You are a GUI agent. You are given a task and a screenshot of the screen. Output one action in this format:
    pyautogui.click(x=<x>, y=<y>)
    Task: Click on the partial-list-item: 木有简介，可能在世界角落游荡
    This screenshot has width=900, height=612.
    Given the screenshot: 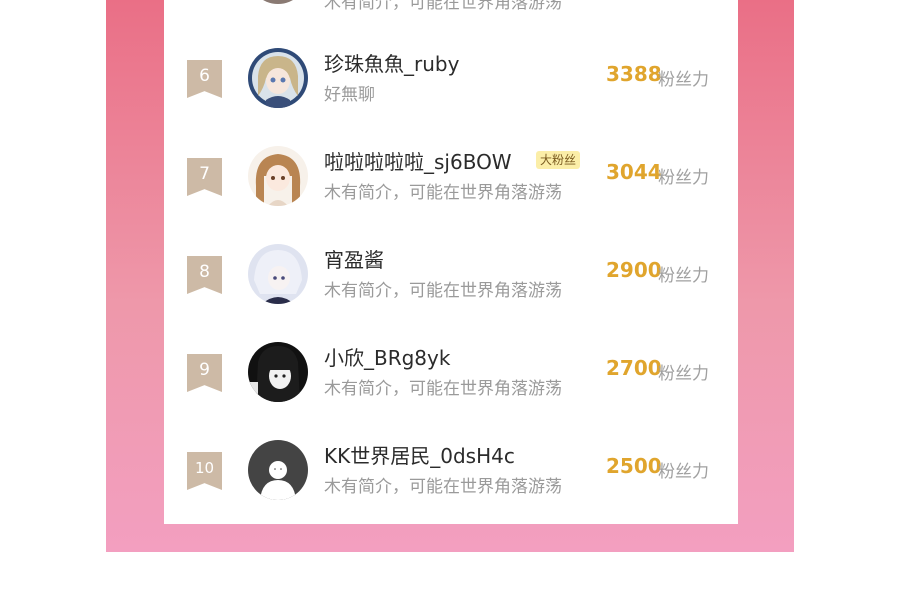 What is the action you would take?
    pyautogui.click(x=451, y=5)
    